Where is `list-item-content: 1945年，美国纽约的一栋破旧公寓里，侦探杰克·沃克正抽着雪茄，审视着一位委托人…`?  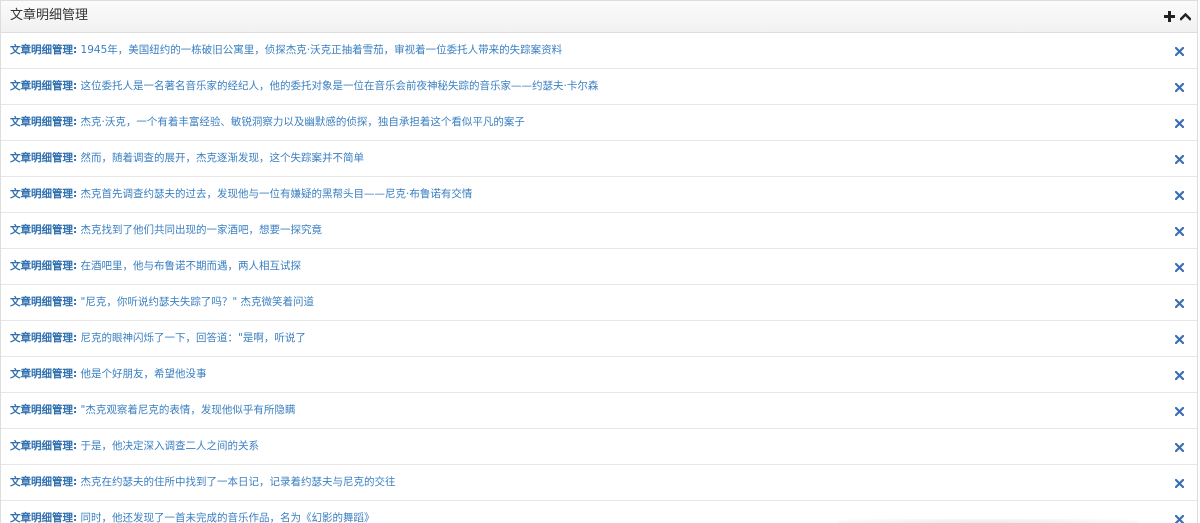
list-item-content: 1945年，美国纽约的一栋破旧公寓里，侦探杰克·沃克正抽着雪茄，审视着一位委托人… is located at coordinates (320, 50).